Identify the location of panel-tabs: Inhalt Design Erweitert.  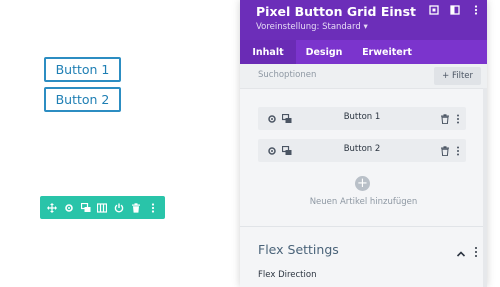
(363, 52).